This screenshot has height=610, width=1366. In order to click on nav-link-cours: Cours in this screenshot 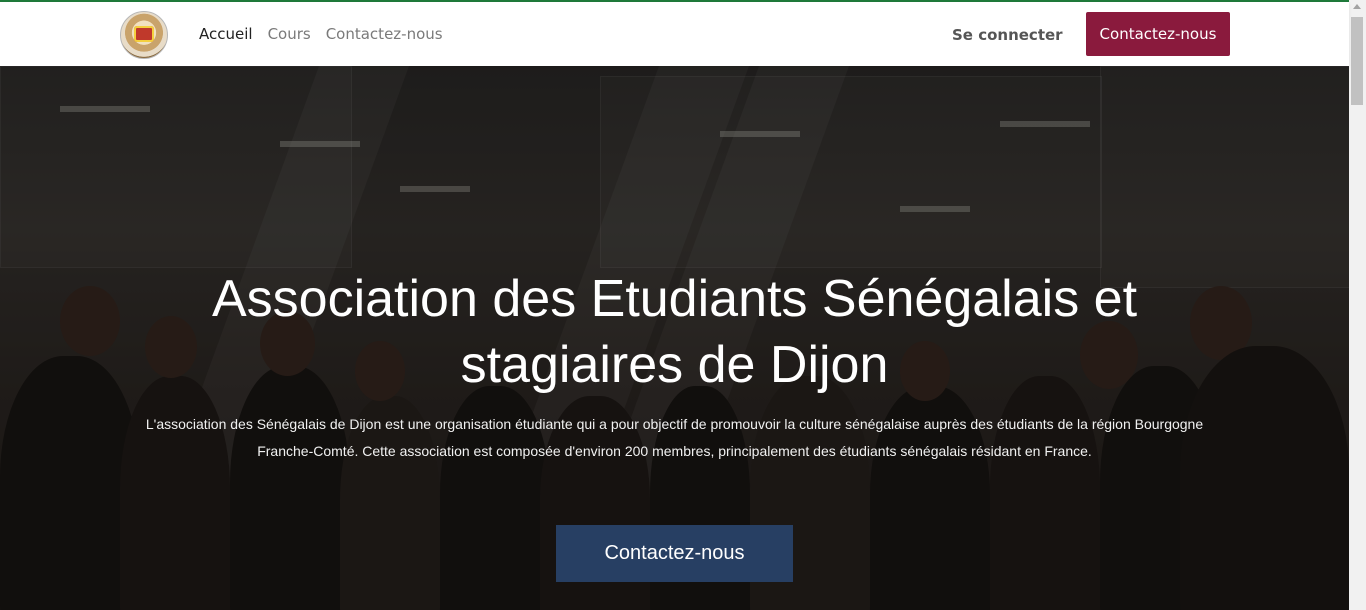, I will do `click(289, 34)`.